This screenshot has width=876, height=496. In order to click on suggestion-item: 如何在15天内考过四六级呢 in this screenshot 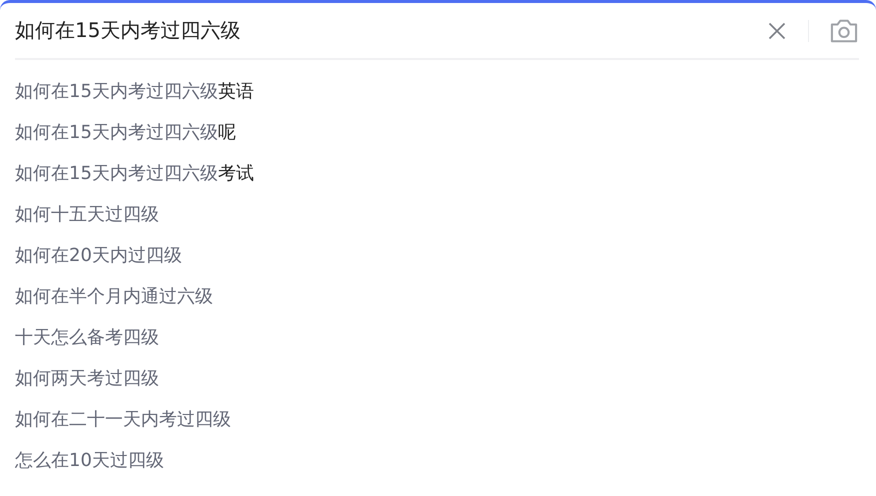, I will do `click(437, 133)`.